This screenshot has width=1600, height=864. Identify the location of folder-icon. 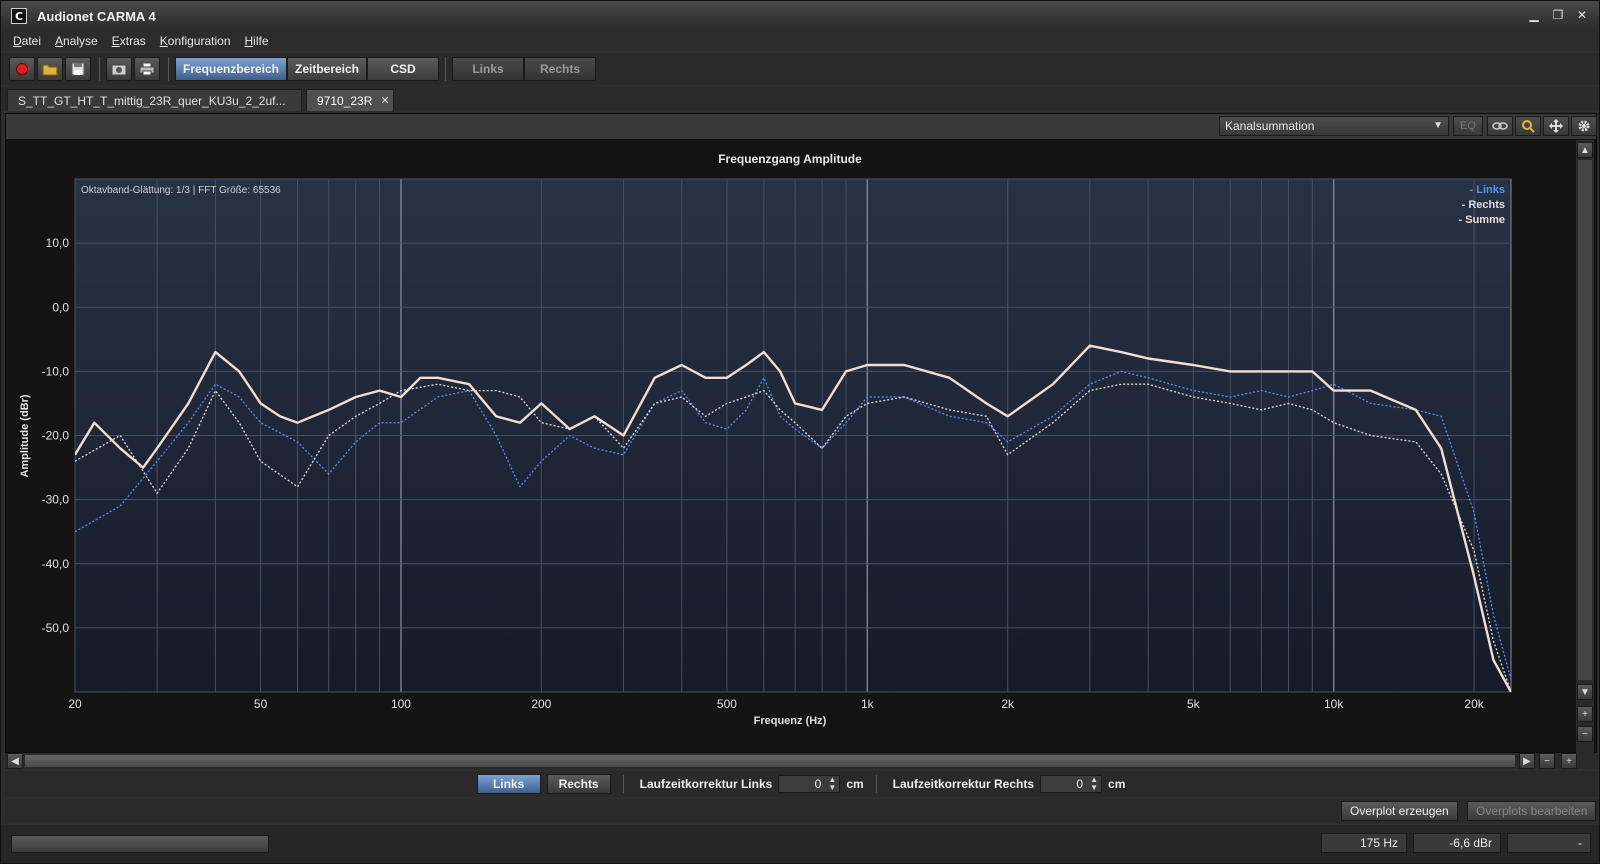
(50, 70).